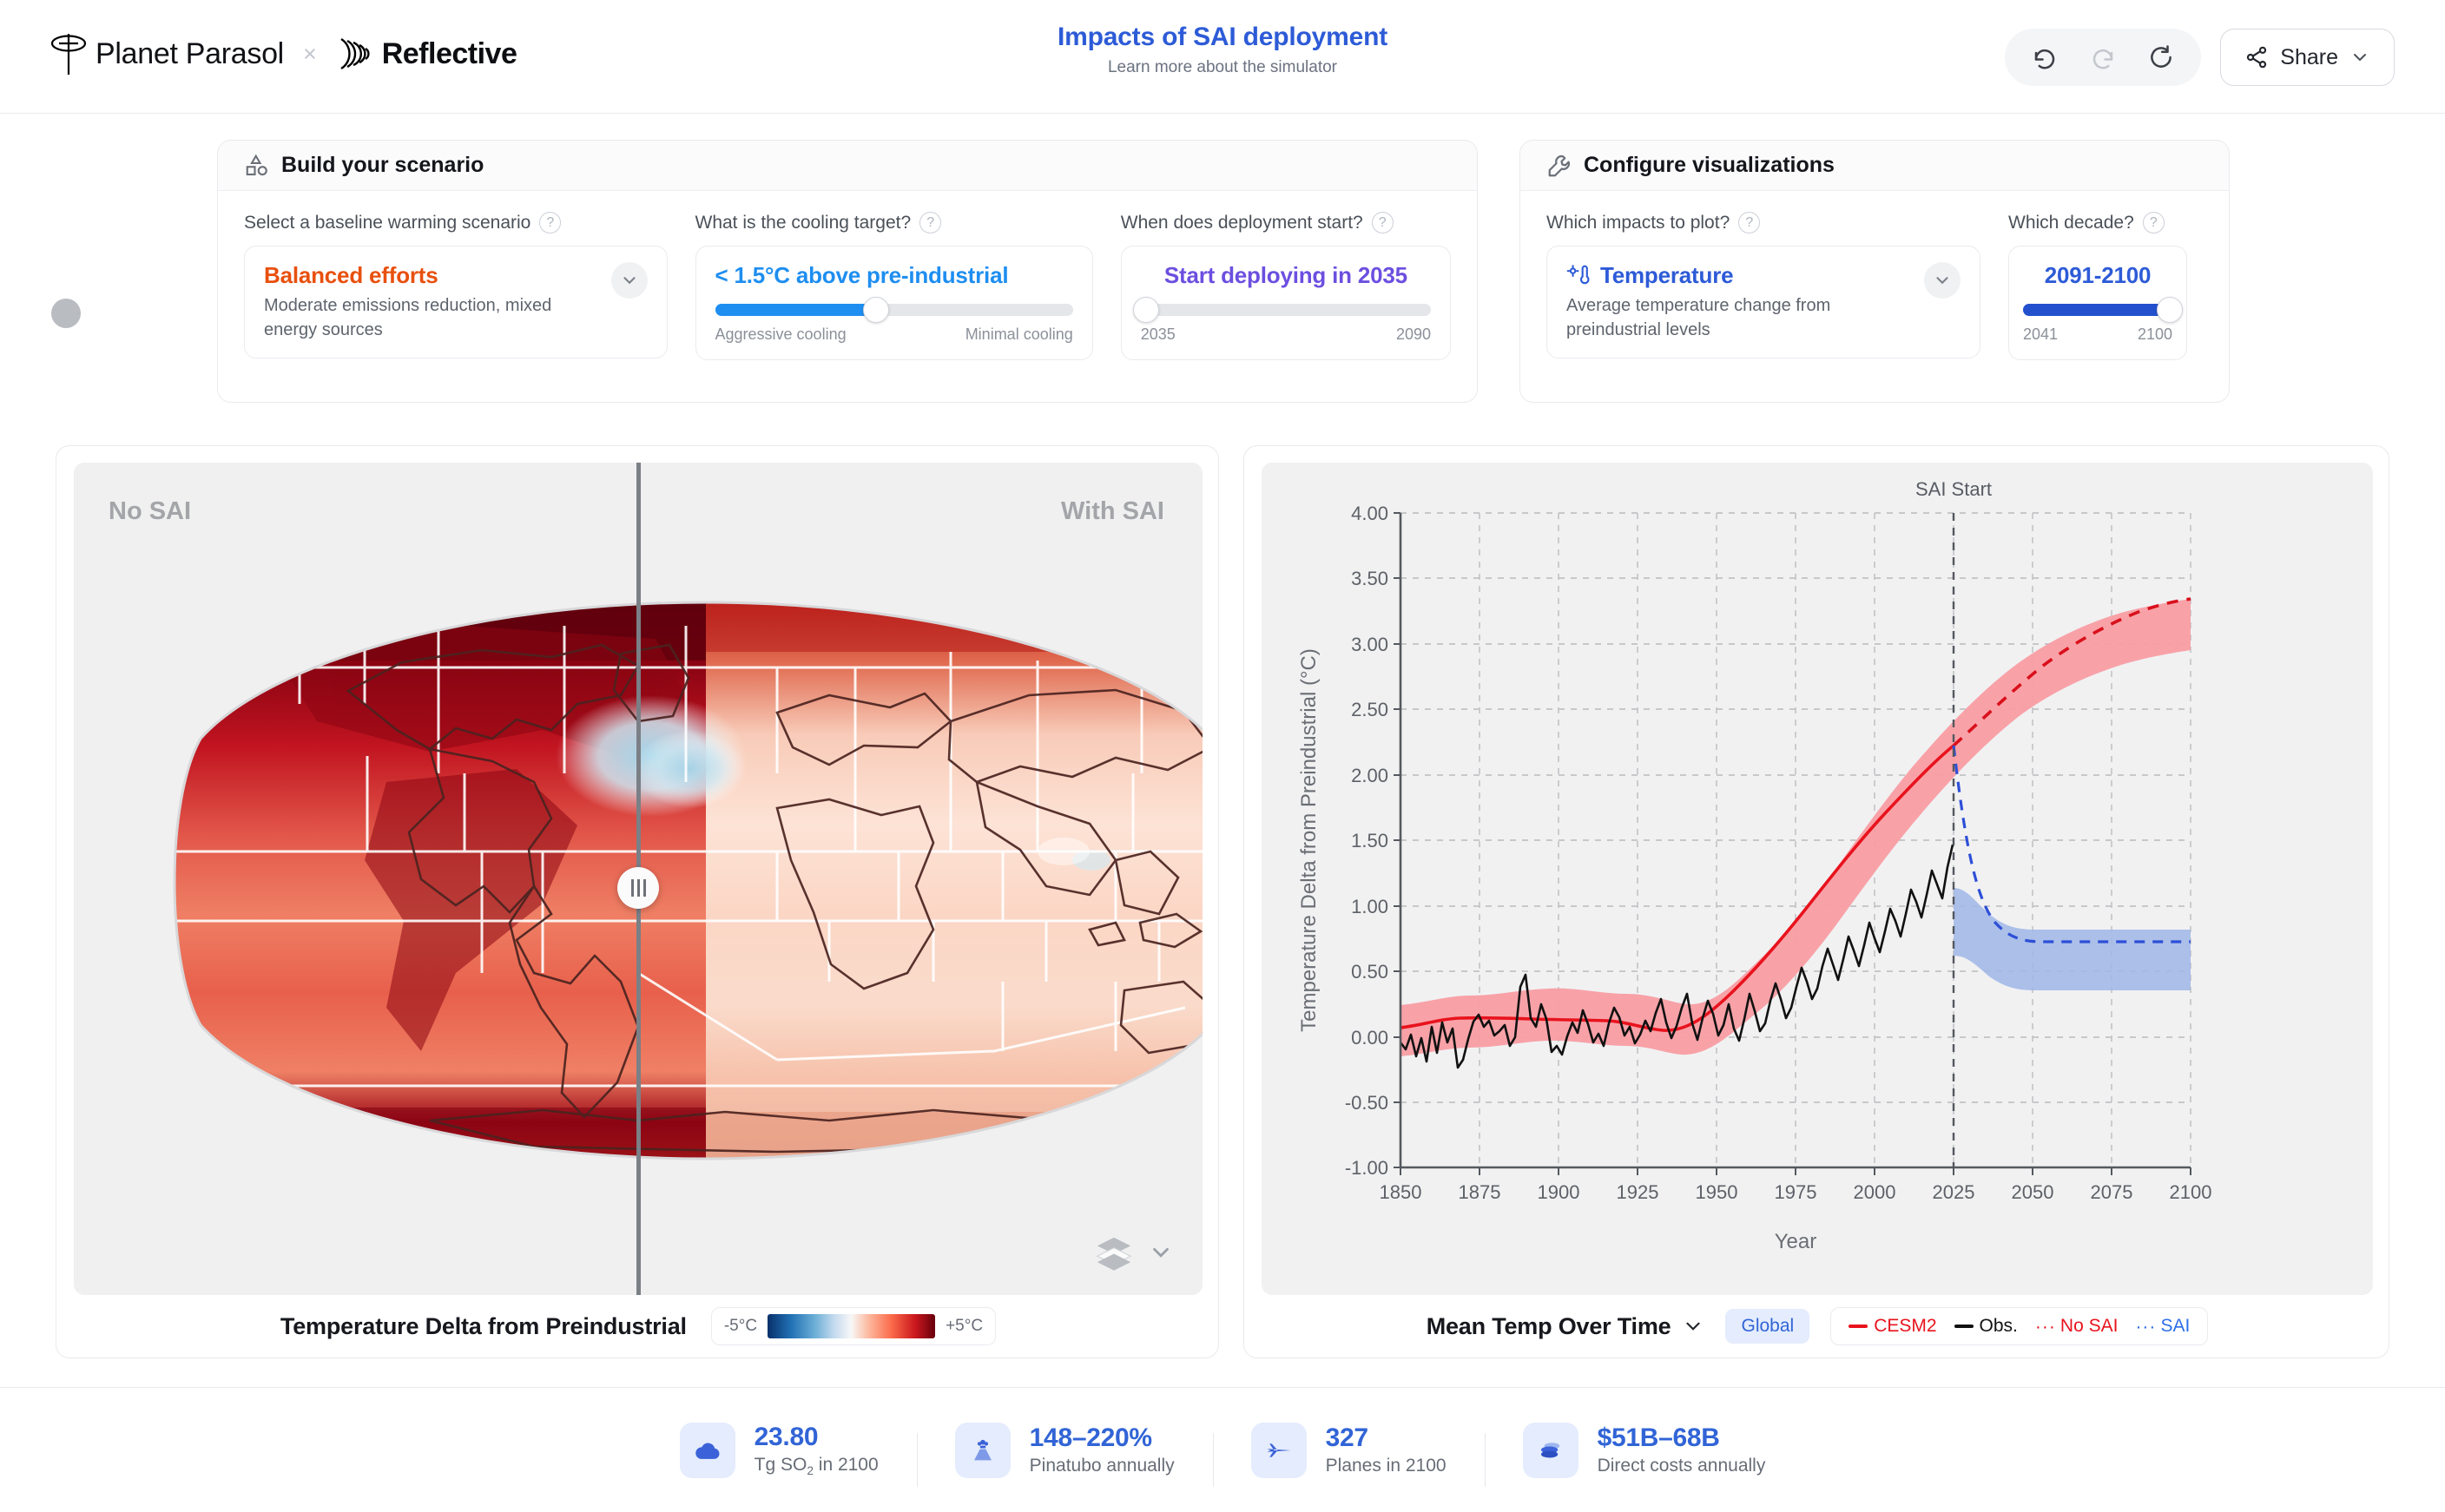 The width and height of the screenshot is (2445, 1512). Describe the element at coordinates (1147, 310) in the screenshot. I see `deployment-slider-knob` at that location.